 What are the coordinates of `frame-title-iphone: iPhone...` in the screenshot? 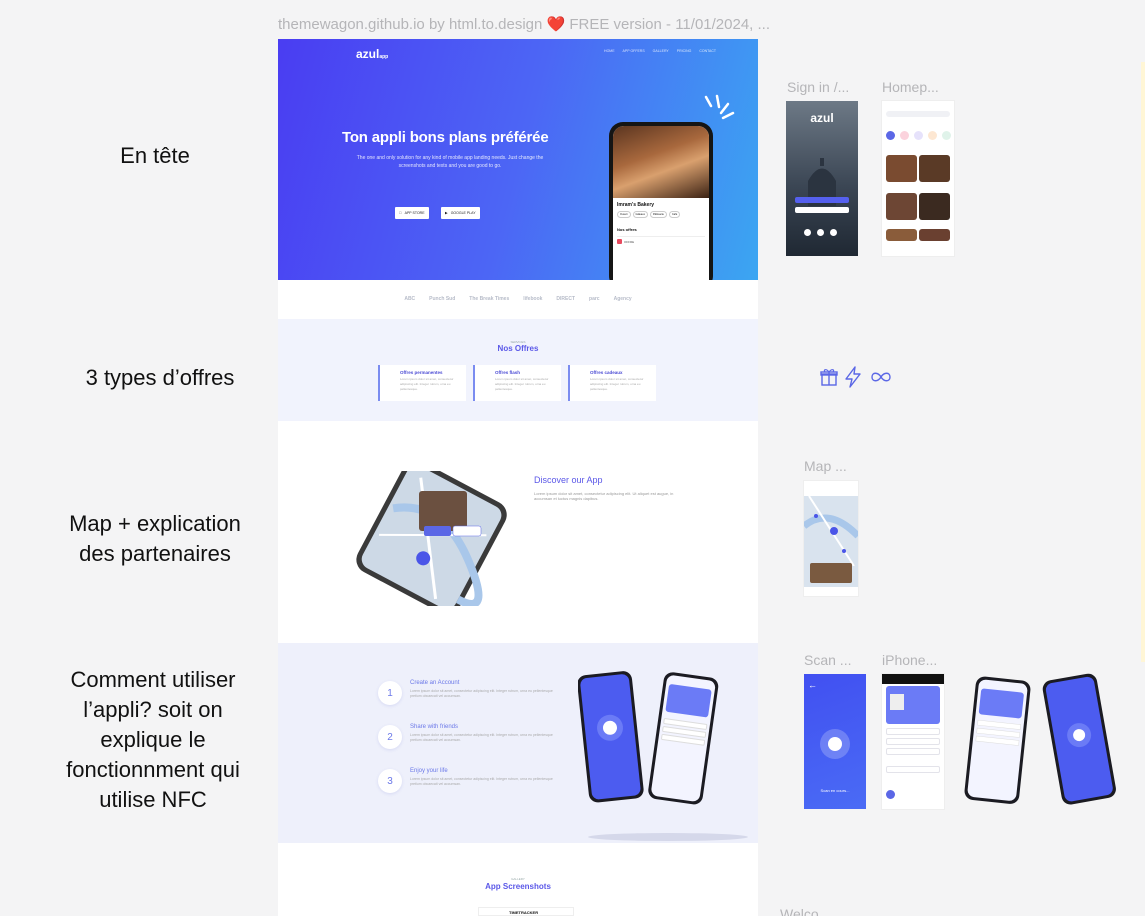 It's located at (910, 660).